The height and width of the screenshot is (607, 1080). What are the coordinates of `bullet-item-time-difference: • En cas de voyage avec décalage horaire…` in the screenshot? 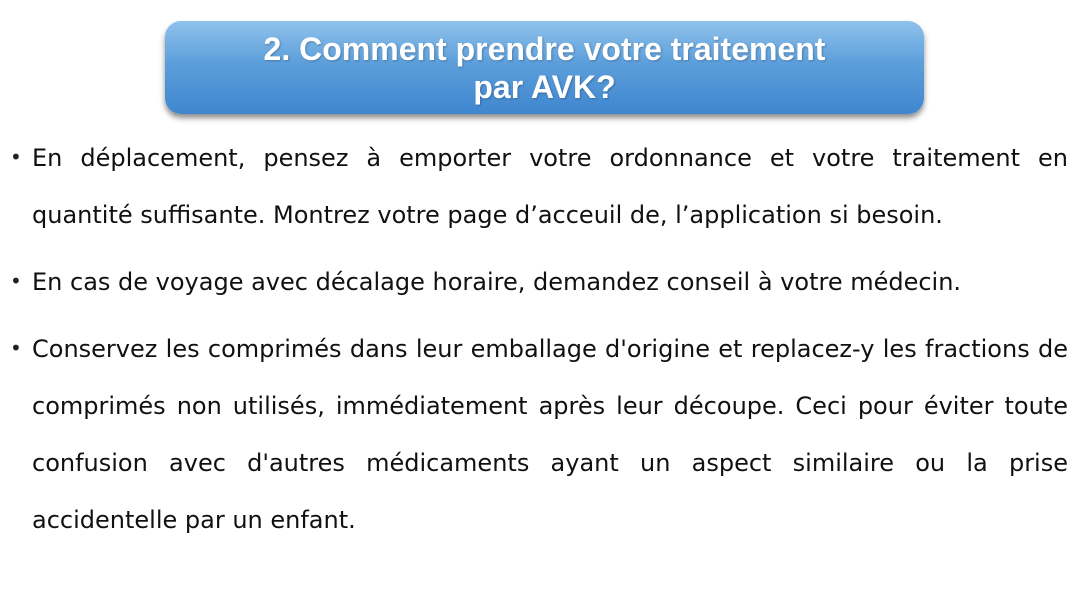 It's located at (539, 282).